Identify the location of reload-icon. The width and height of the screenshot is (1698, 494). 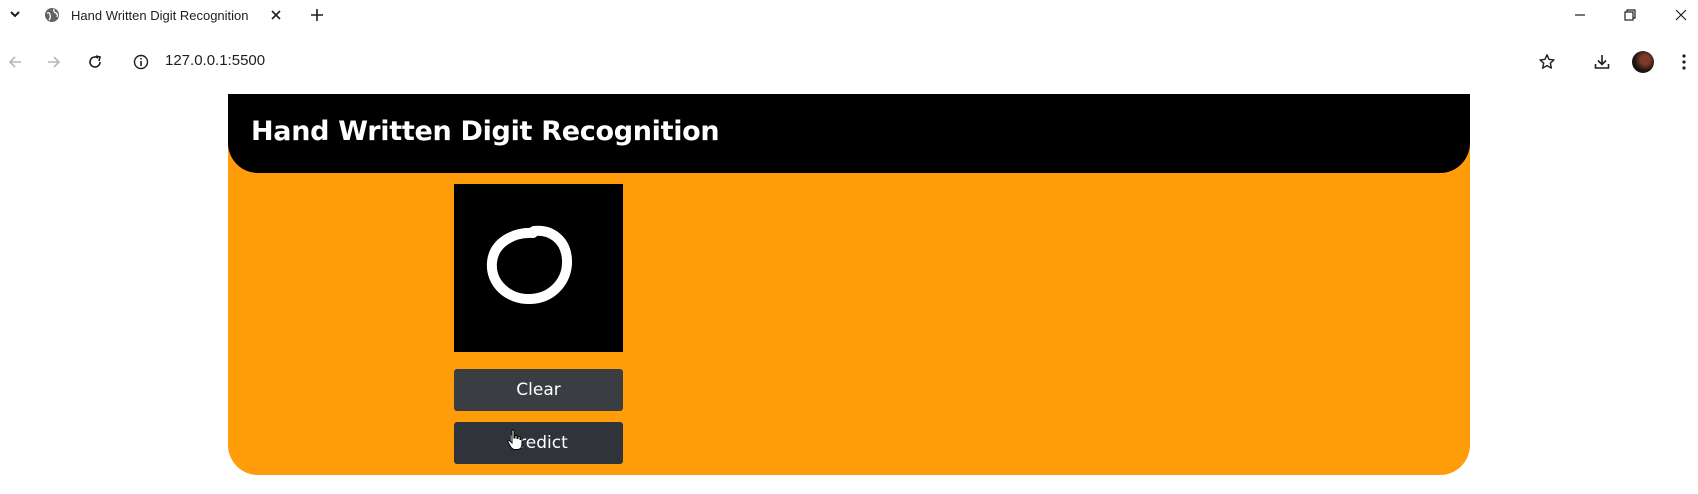
(95, 61).